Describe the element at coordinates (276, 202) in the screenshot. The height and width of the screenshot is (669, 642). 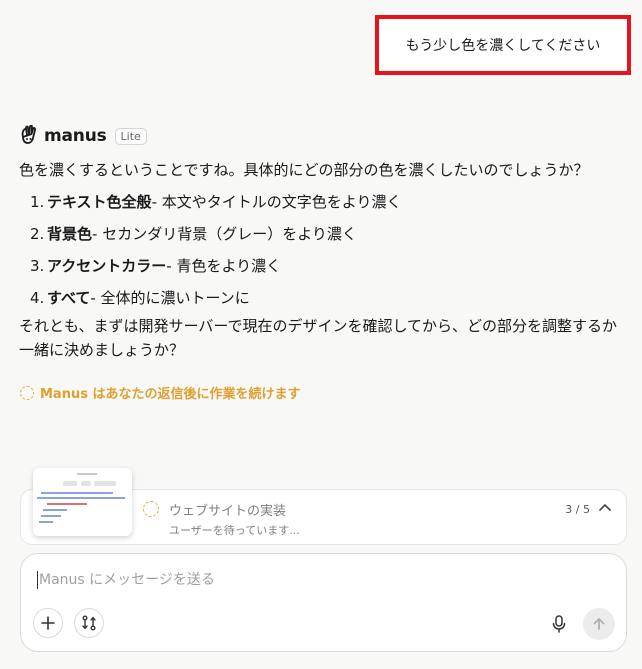
I see `option-desc: - 本文やタイトルの文字色をより濃く` at that location.